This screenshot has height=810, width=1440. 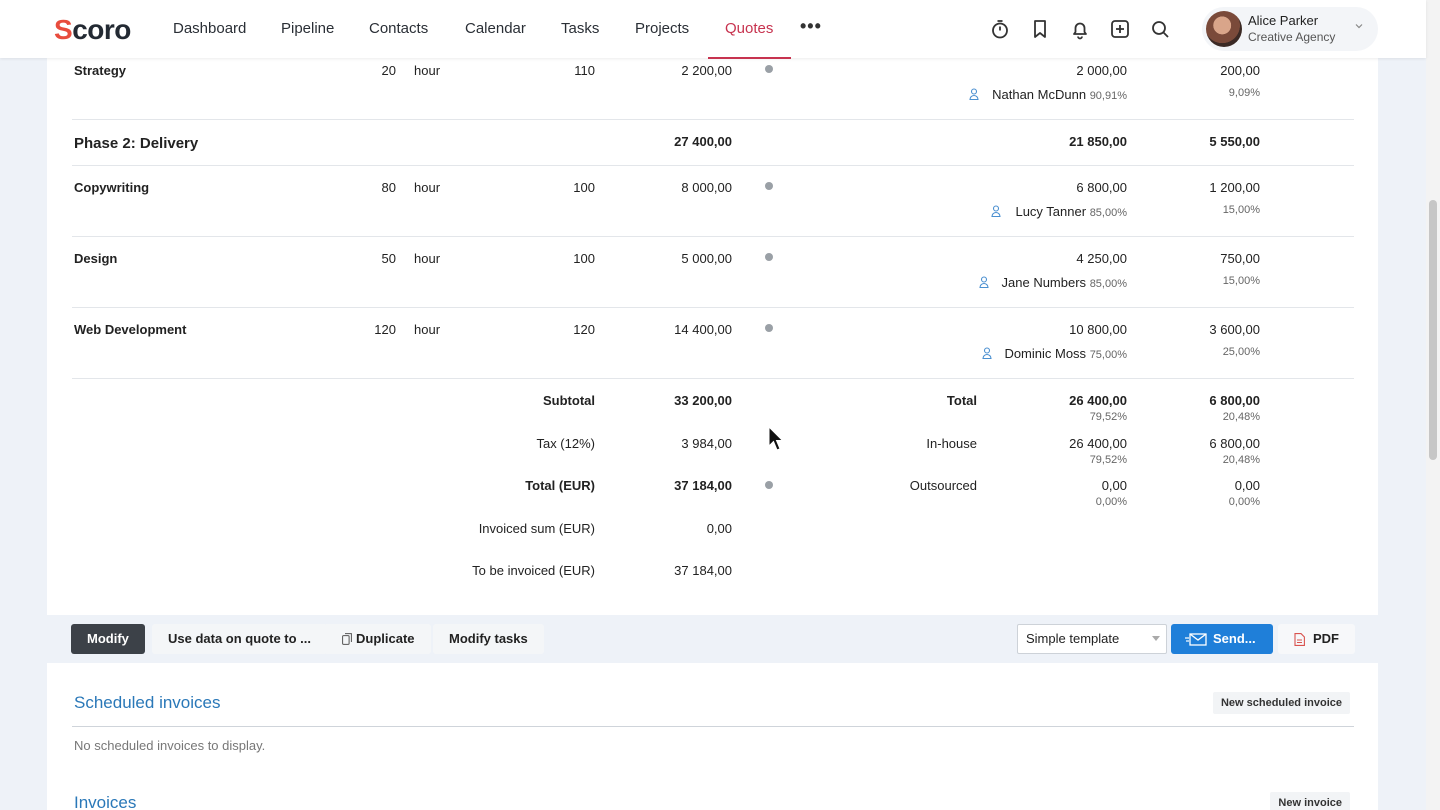 What do you see at coordinates (377, 639) in the screenshot?
I see `duplicate-button: Duplicate` at bounding box center [377, 639].